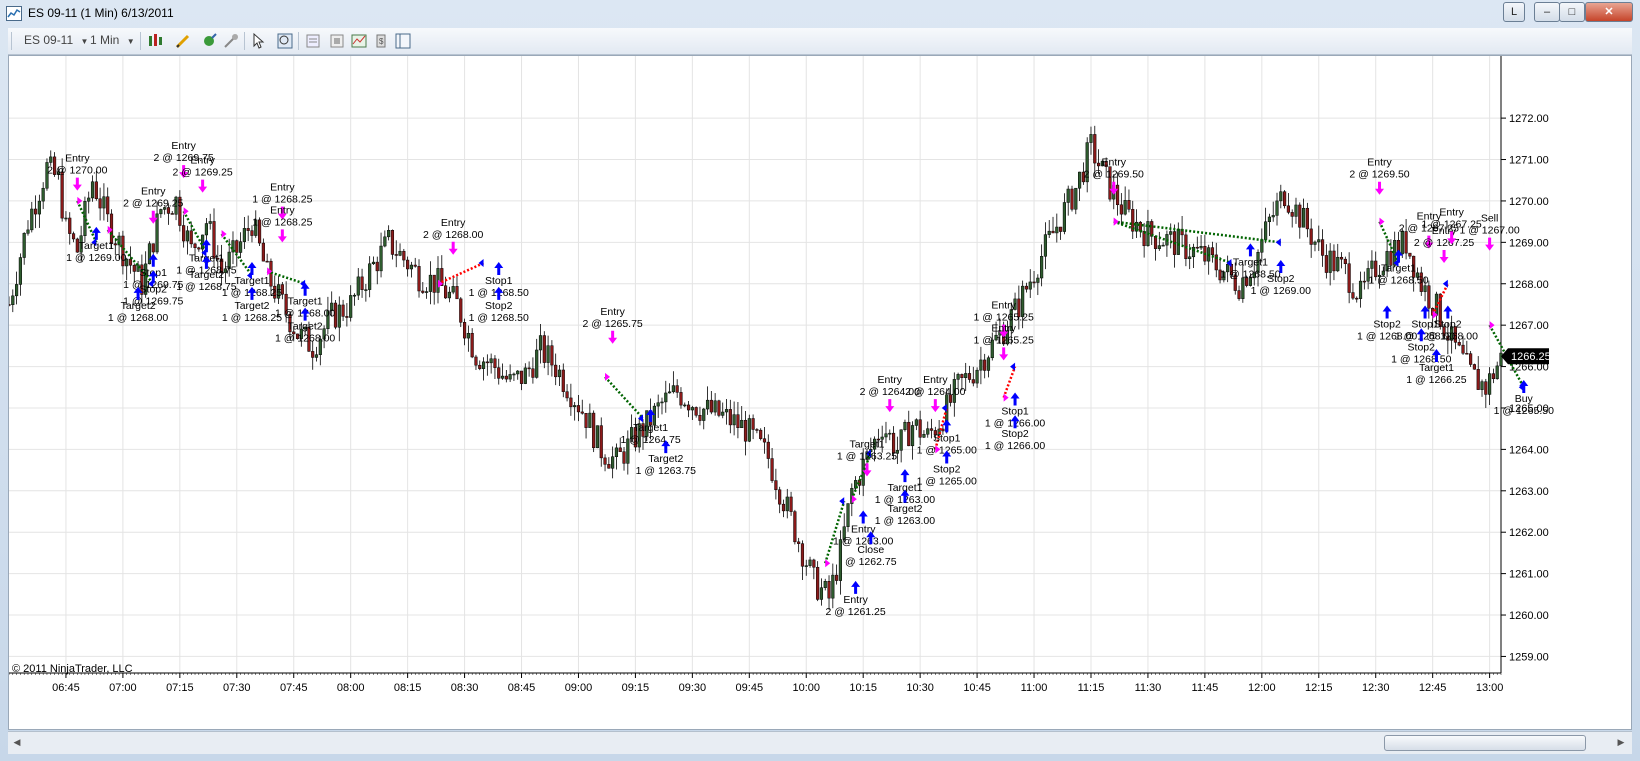 The image size is (1640, 761). I want to click on bar-type-icon, so click(155, 41).